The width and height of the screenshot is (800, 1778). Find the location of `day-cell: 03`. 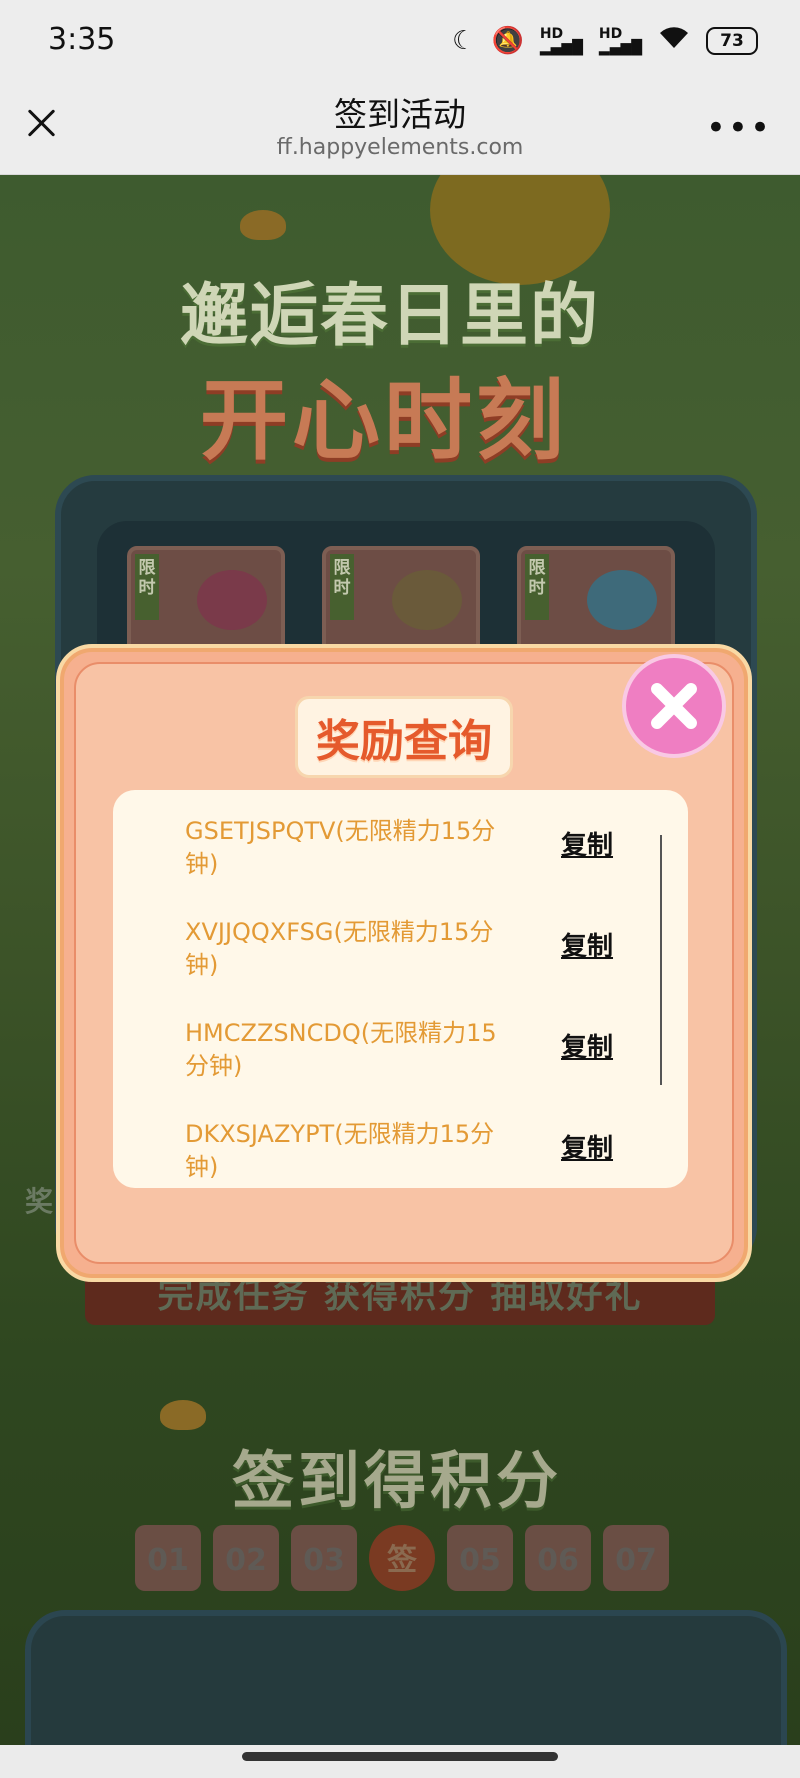

day-cell: 03 is located at coordinates (324, 1558).